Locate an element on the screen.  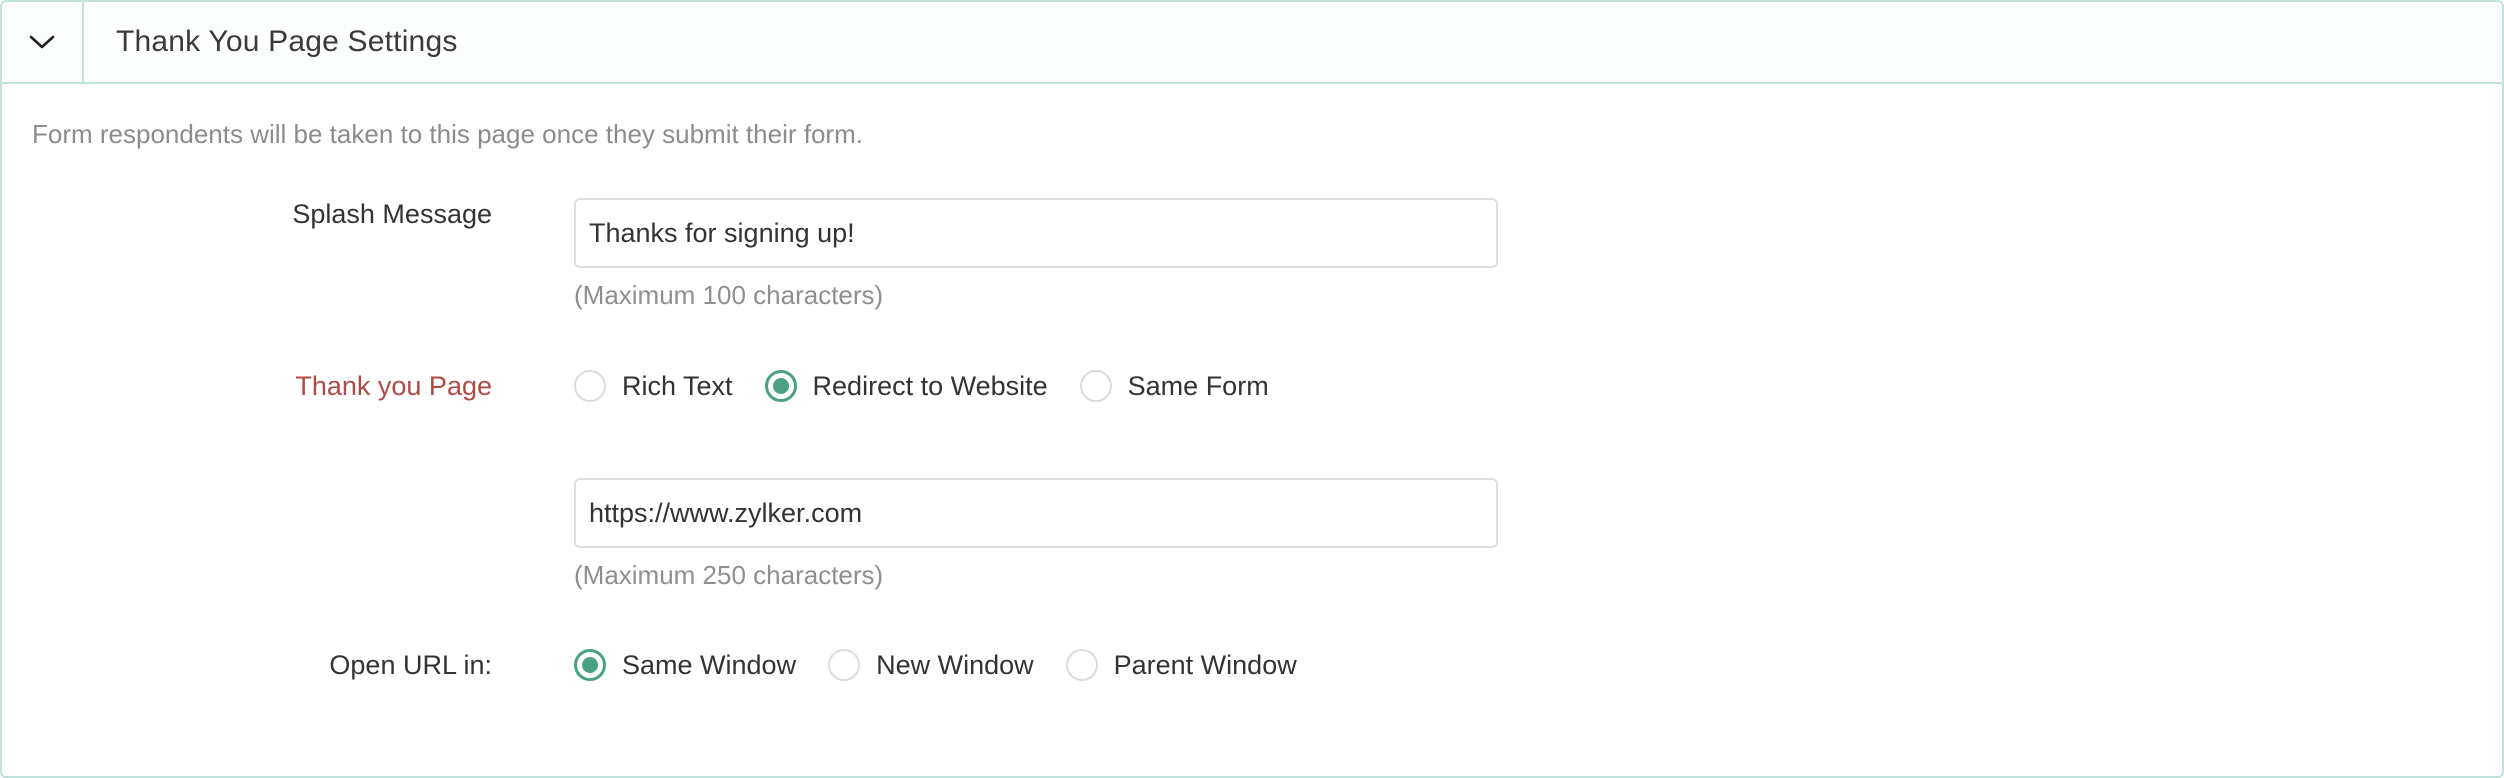
collapse-toggle-button is located at coordinates (43, 42).